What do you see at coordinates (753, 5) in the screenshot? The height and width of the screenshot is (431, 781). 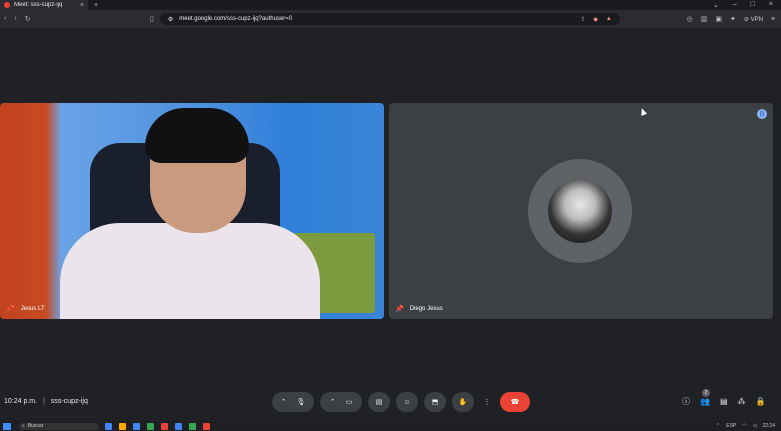 I see `maximize-icon: □` at bounding box center [753, 5].